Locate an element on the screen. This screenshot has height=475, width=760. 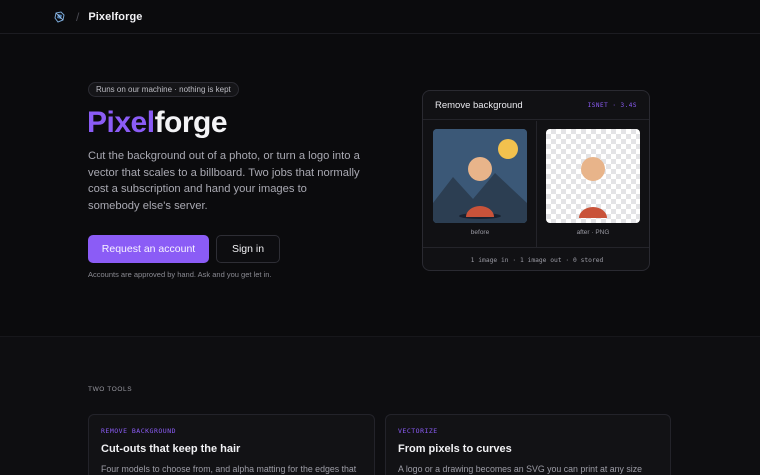
title-accent: Pixel is located at coordinates (121, 122).